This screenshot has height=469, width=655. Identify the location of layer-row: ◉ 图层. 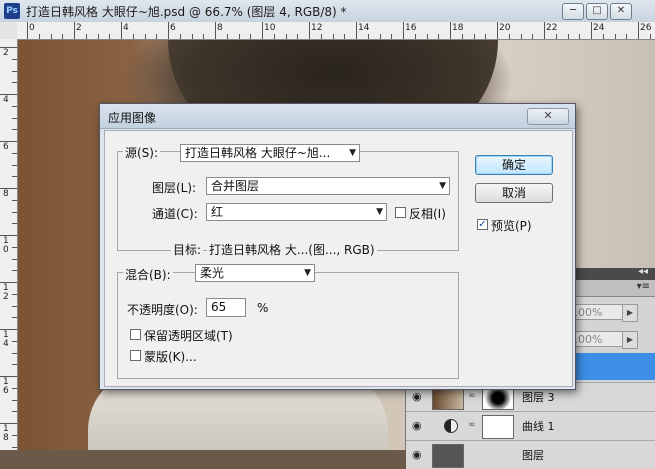
(530, 454).